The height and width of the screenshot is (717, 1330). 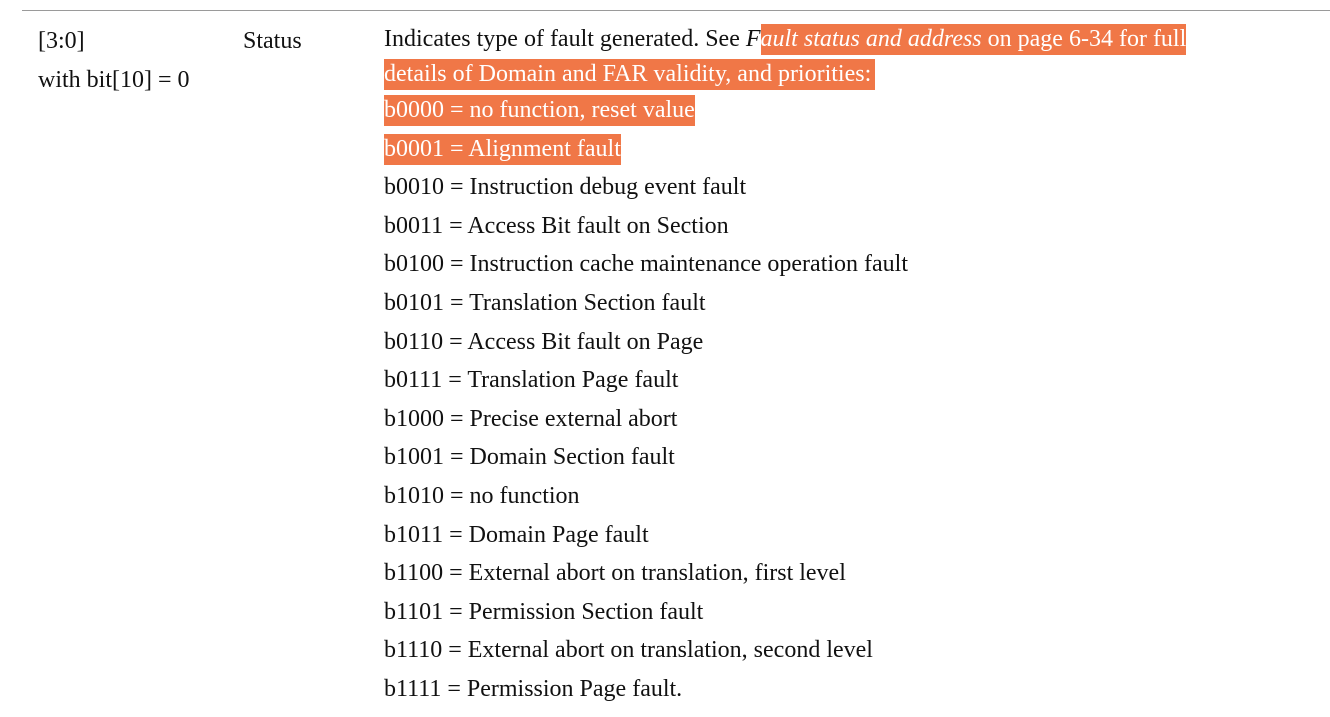 What do you see at coordinates (587, 302) in the screenshot?
I see `encoding-description: Translation Section fault` at bounding box center [587, 302].